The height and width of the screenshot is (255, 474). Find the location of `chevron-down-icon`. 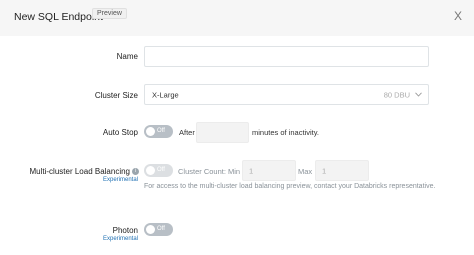

chevron-down-icon is located at coordinates (418, 94).